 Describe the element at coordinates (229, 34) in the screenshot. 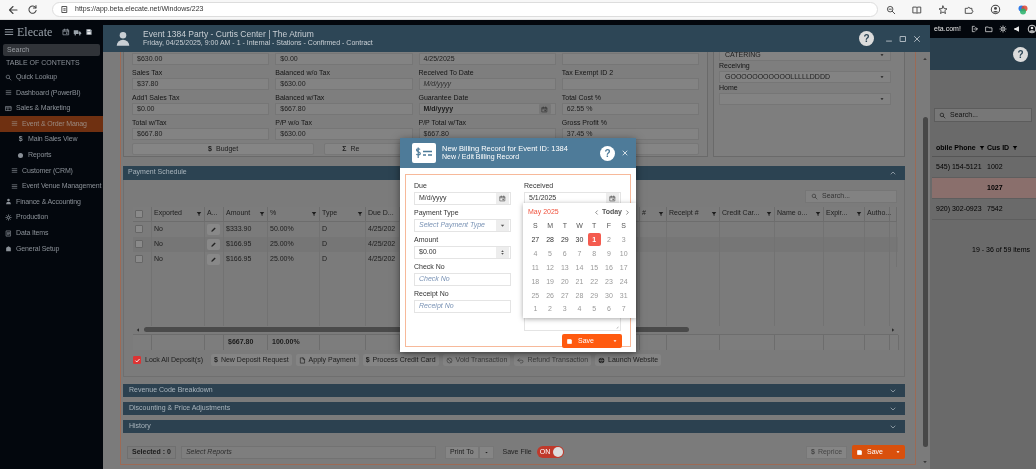

I see `window-title: Event 1384 Party - Curtis Center | The Atrium` at that location.